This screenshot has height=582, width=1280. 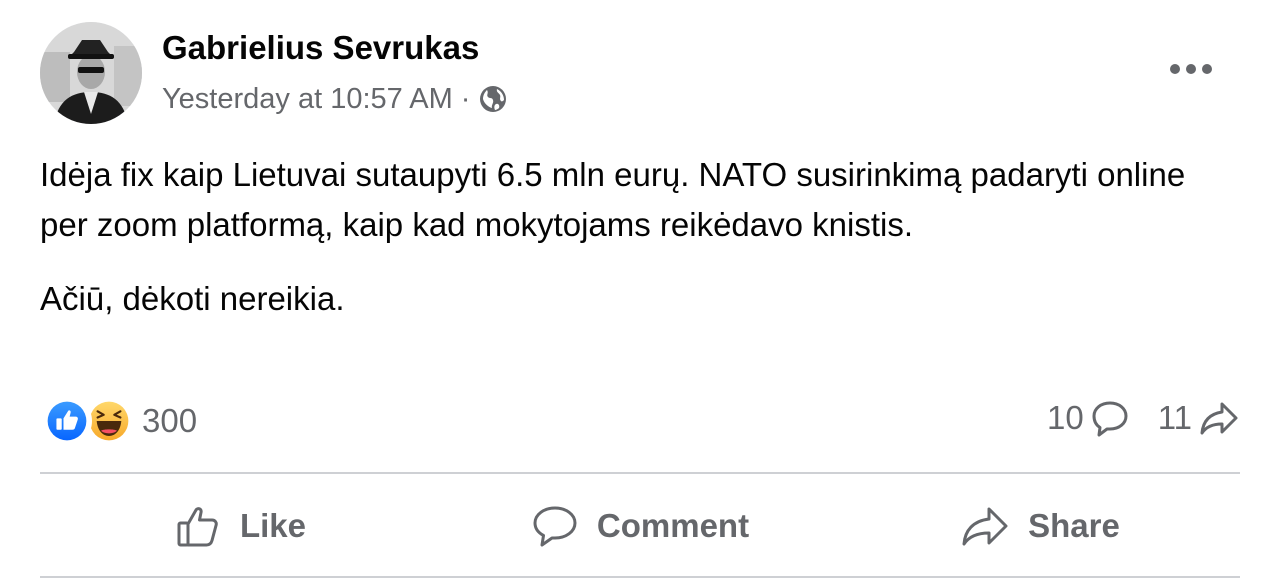 I want to click on share-label: Share, so click(x=1074, y=525).